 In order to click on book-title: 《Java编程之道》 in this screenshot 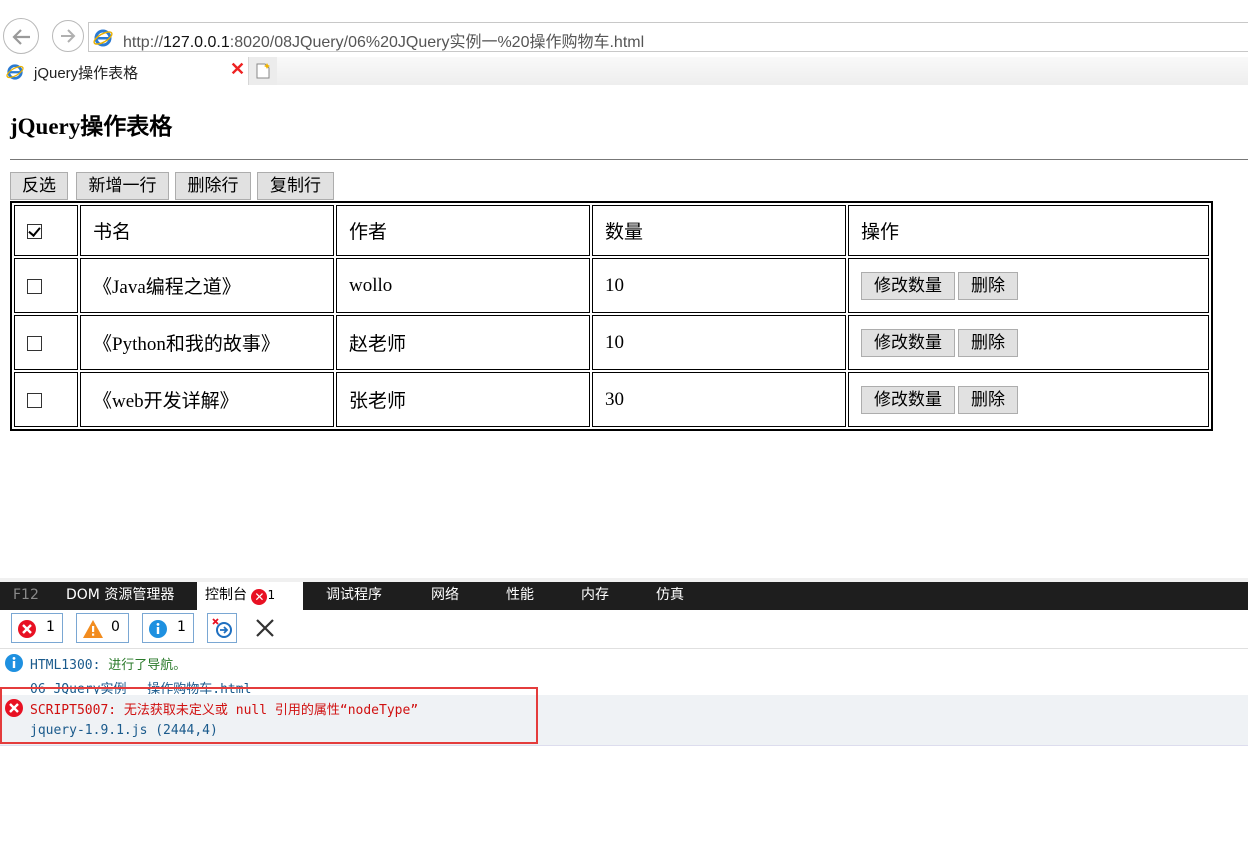, I will do `click(207, 285)`.